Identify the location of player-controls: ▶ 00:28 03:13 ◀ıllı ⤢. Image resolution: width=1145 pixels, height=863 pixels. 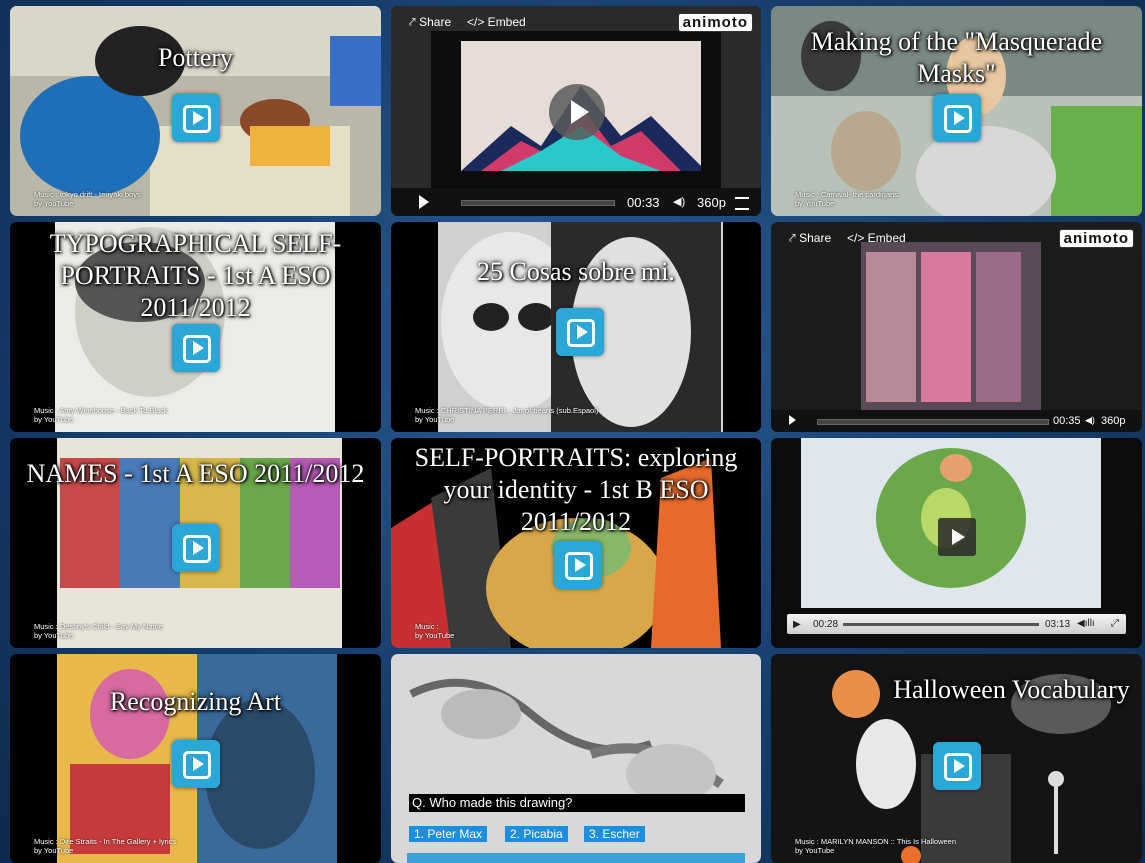
(956, 624).